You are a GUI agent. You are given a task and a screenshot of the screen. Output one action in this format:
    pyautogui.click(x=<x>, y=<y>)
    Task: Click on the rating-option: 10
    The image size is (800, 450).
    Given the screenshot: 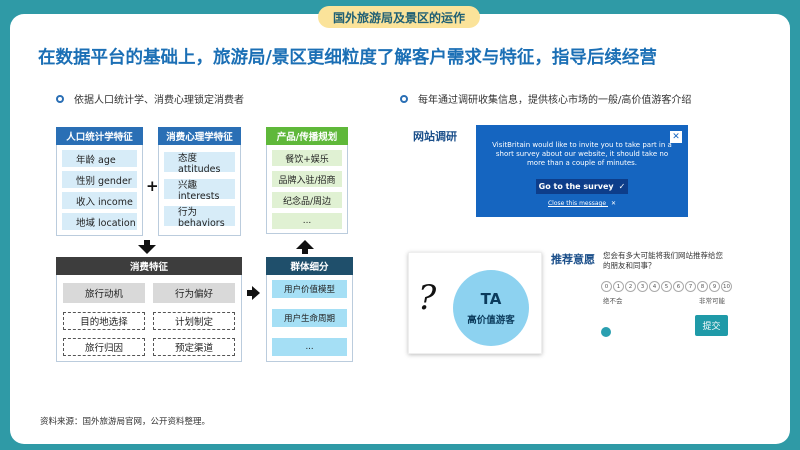 What is the action you would take?
    pyautogui.click(x=726, y=286)
    